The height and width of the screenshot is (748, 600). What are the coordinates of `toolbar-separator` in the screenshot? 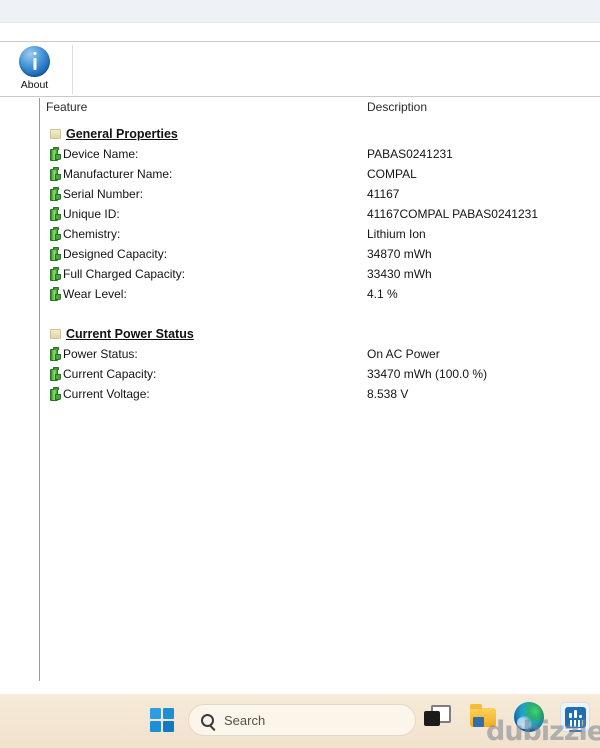 It's located at (72, 69).